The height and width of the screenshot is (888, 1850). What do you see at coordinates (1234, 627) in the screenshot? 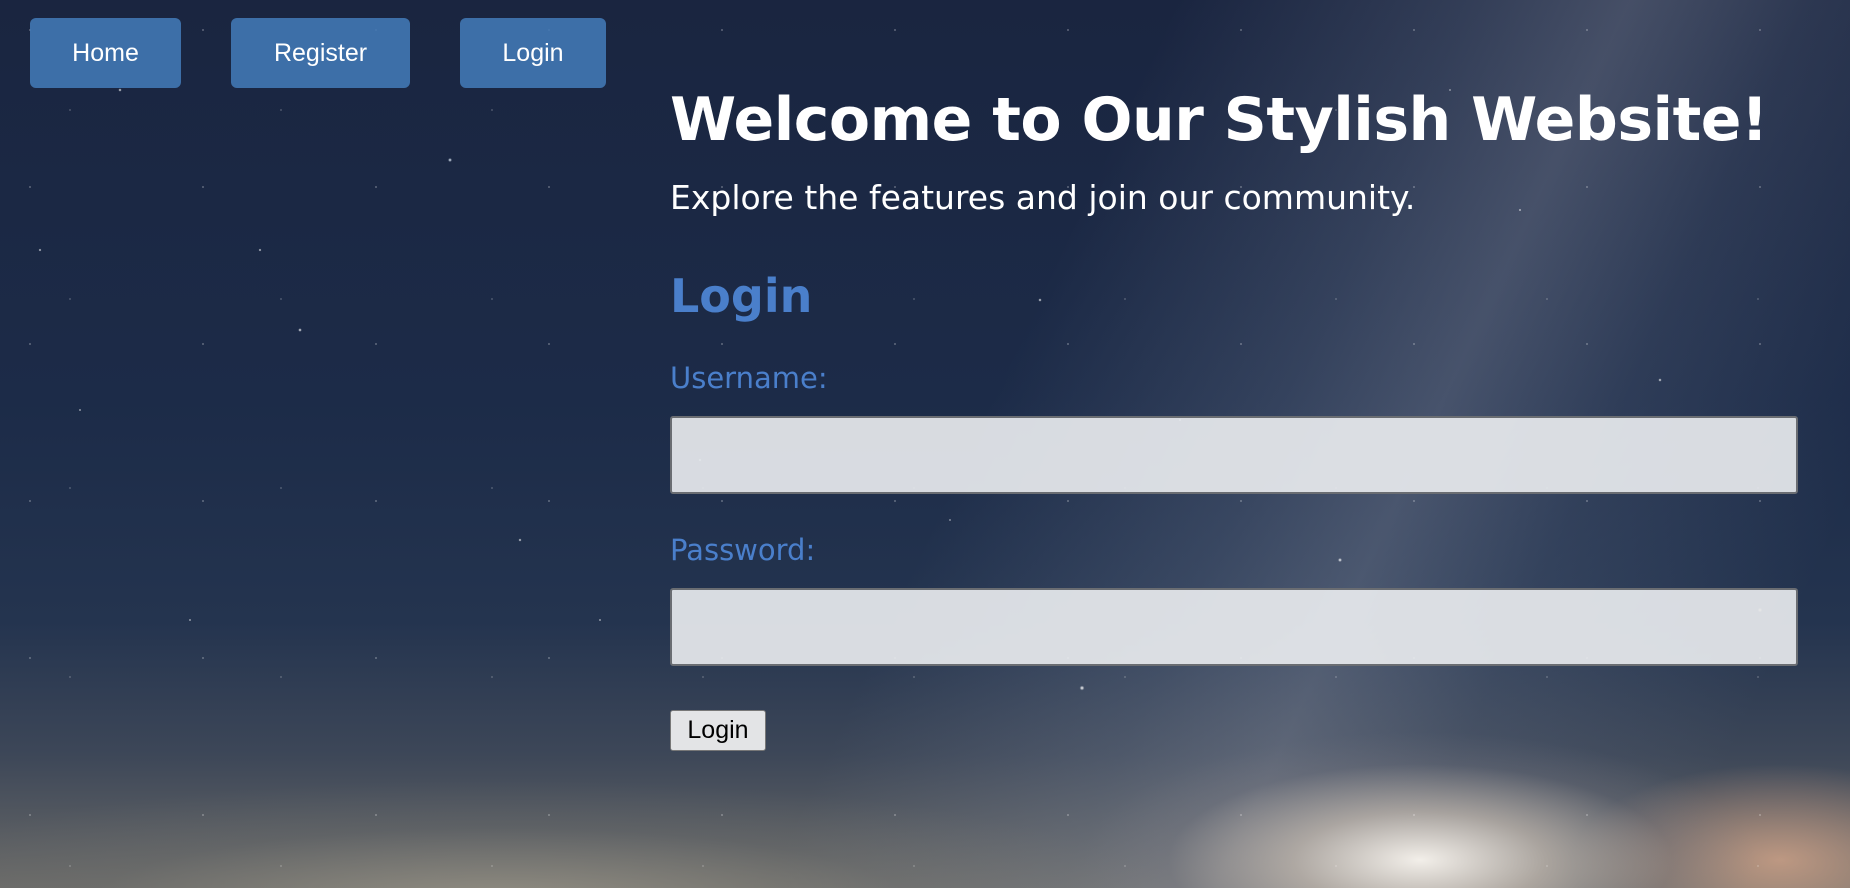
I see `password-input` at bounding box center [1234, 627].